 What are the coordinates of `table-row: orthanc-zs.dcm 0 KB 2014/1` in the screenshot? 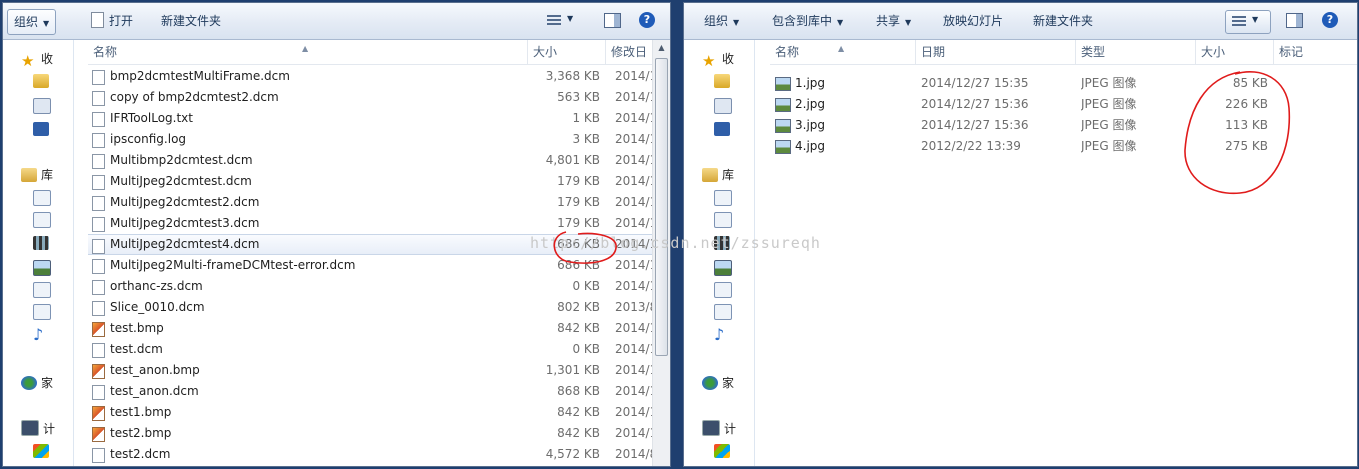 It's located at (379, 286).